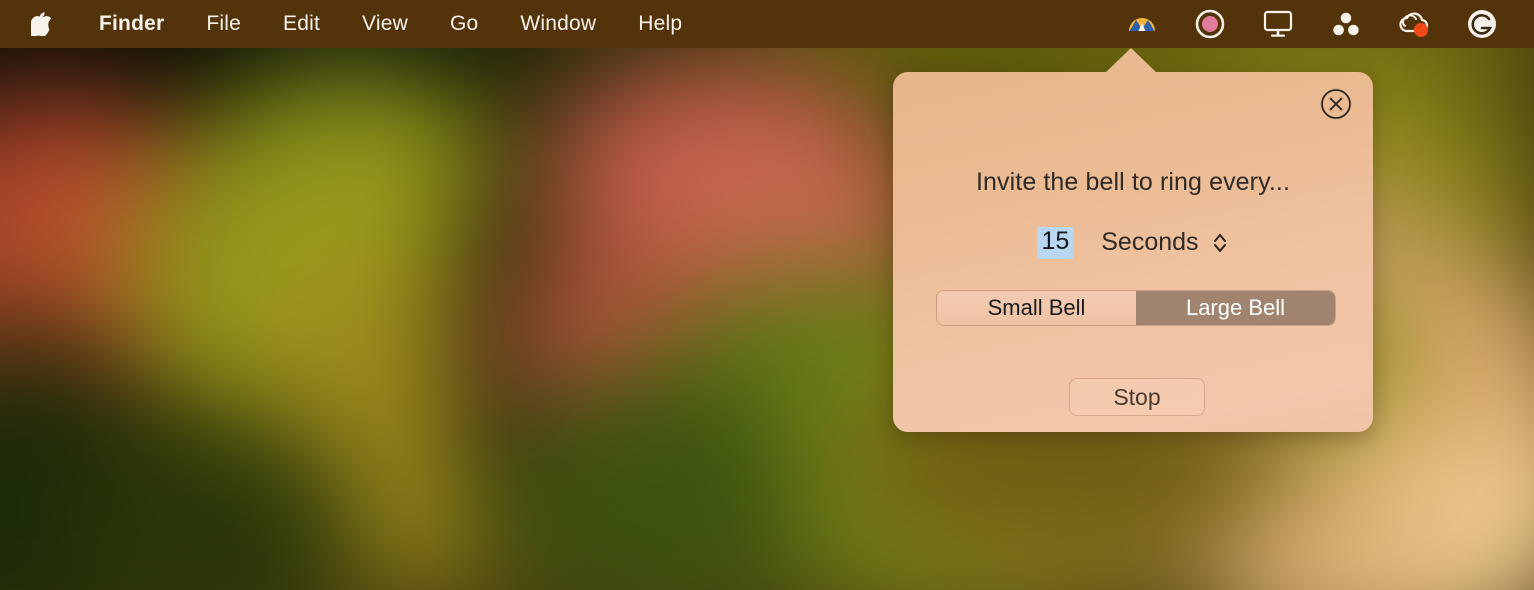 Image resolution: width=1534 pixels, height=590 pixels. Describe the element at coordinates (1150, 242) in the screenshot. I see `interval-unit-label: Seconds` at that location.